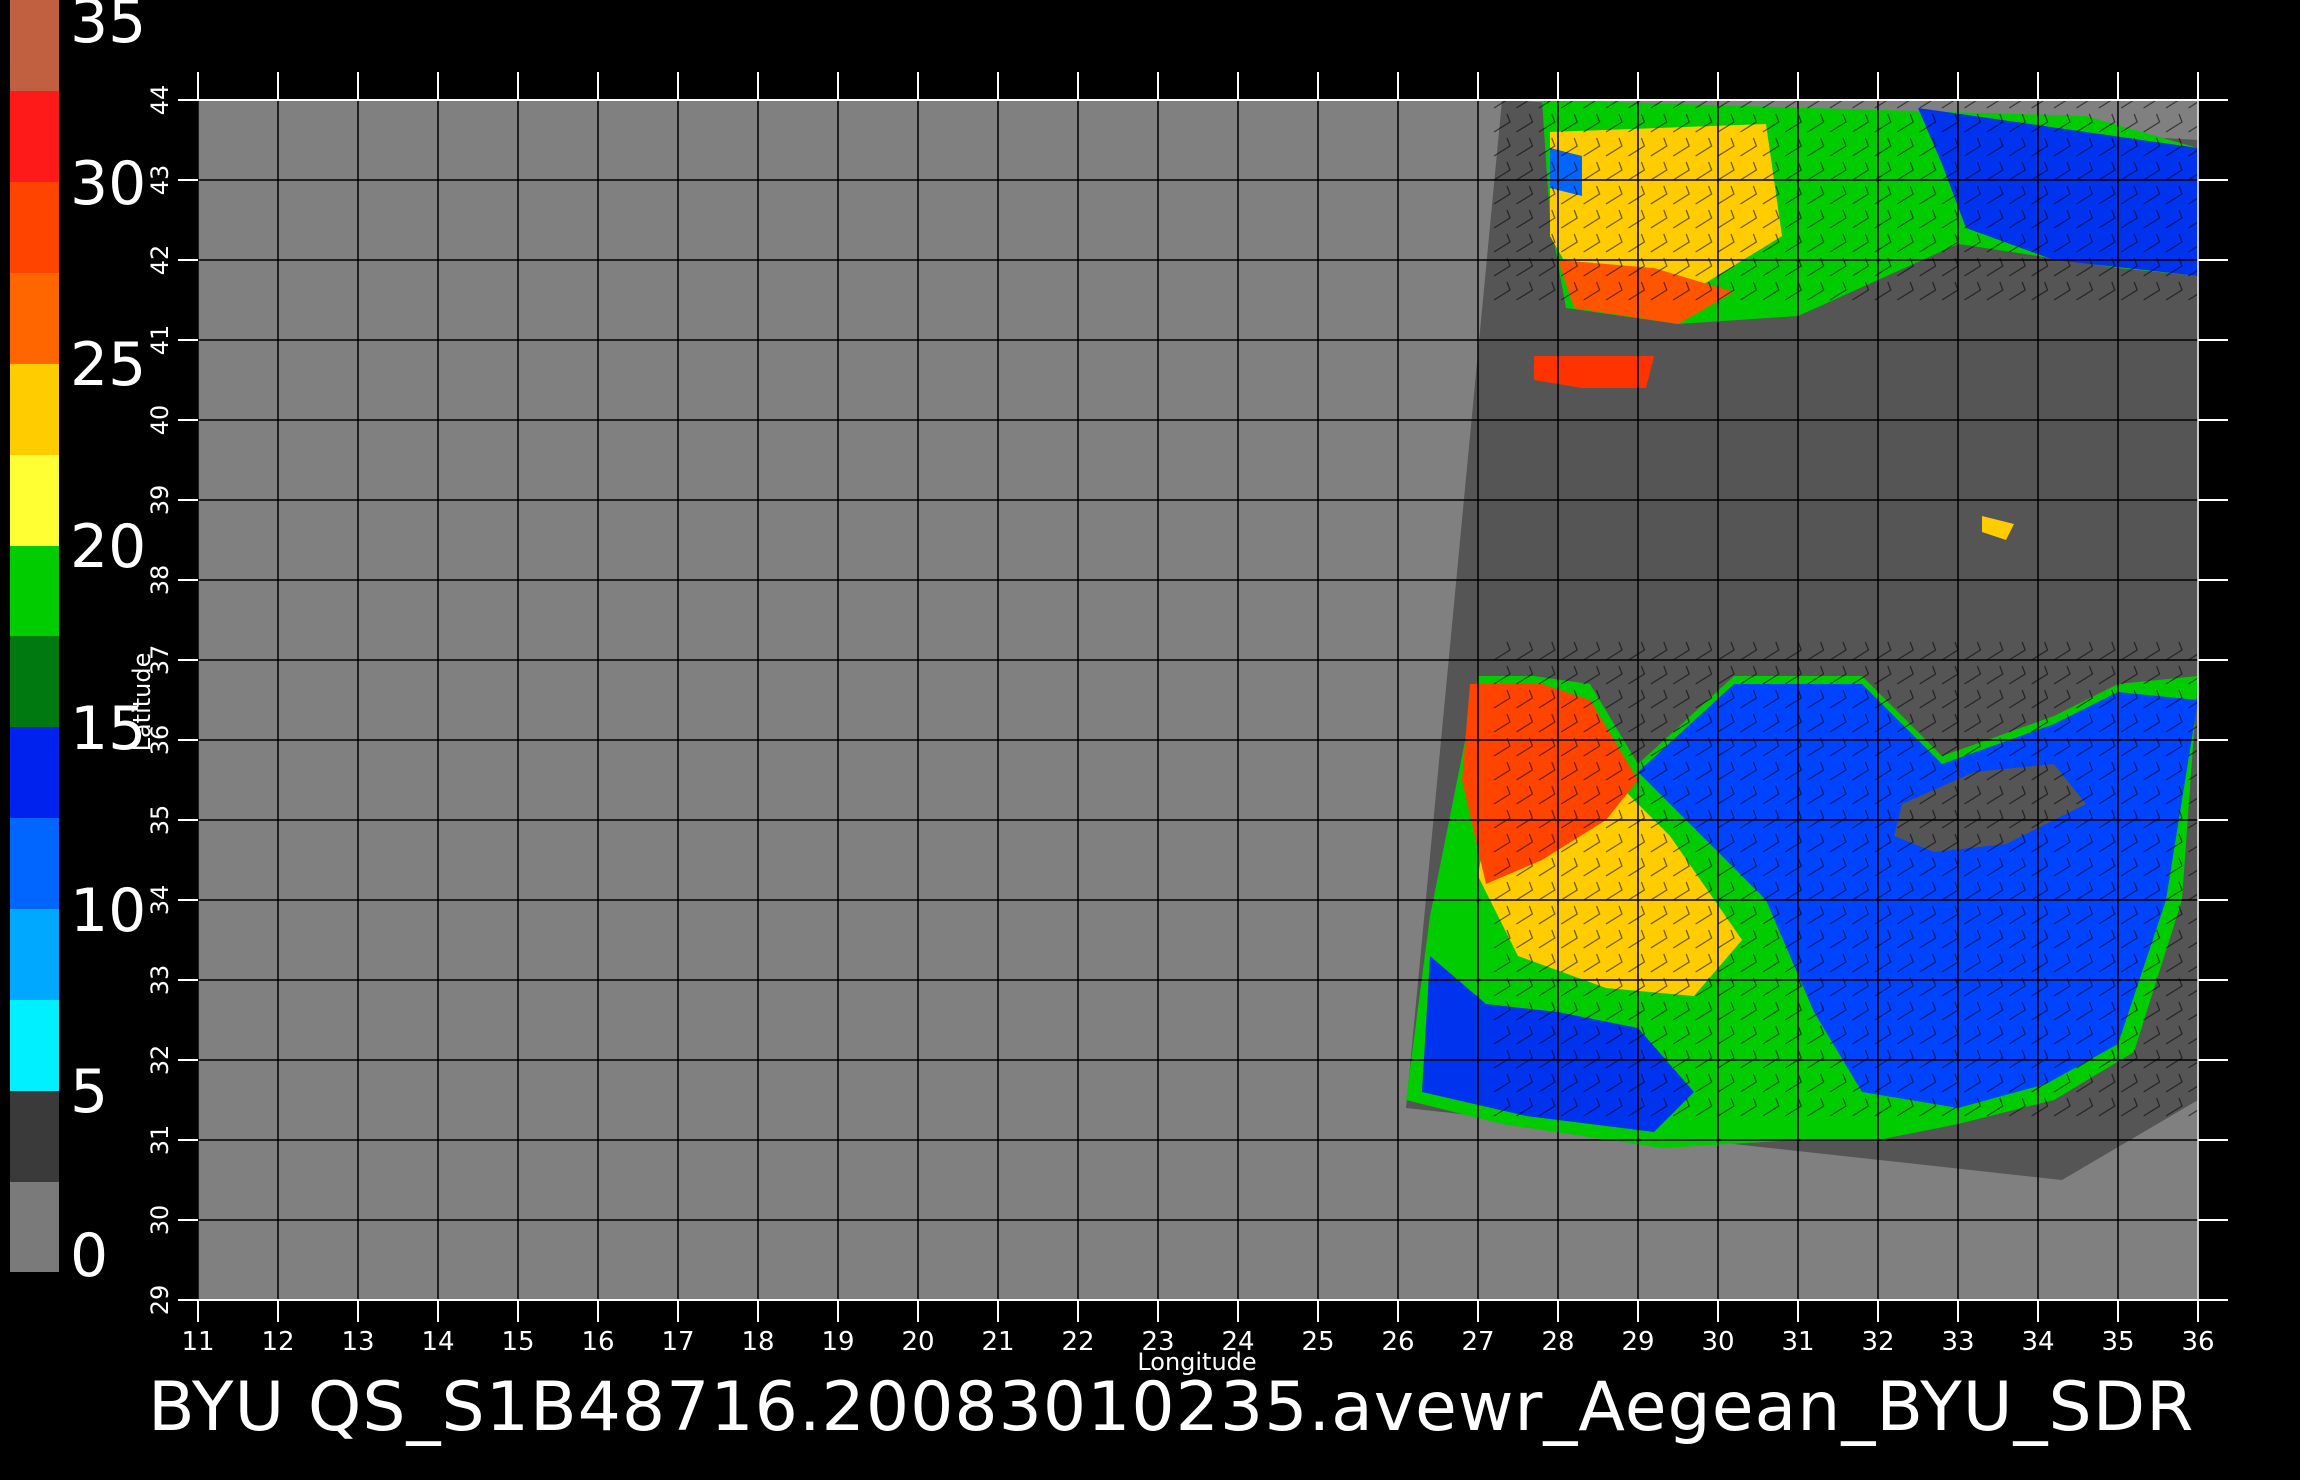 The height and width of the screenshot is (1480, 2300). Describe the element at coordinates (160, 1220) in the screenshot. I see `y-tick-label: 30` at that location.